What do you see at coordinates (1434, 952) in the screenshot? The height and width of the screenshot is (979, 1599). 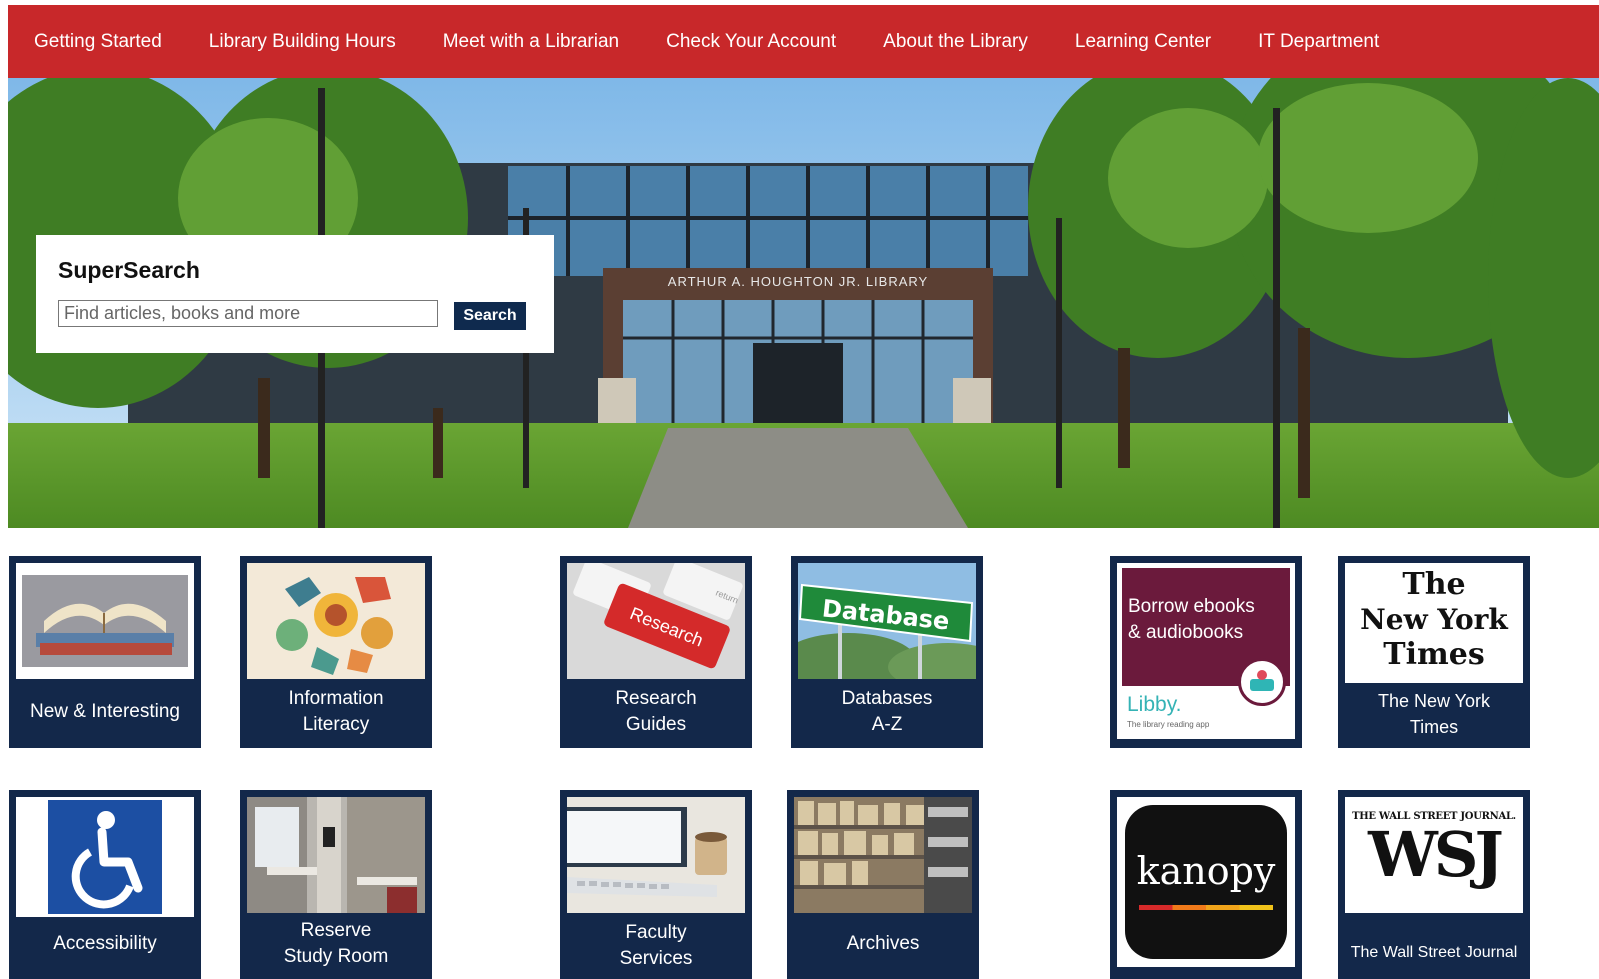 I see `tile-label: The Wall Street Journal` at bounding box center [1434, 952].